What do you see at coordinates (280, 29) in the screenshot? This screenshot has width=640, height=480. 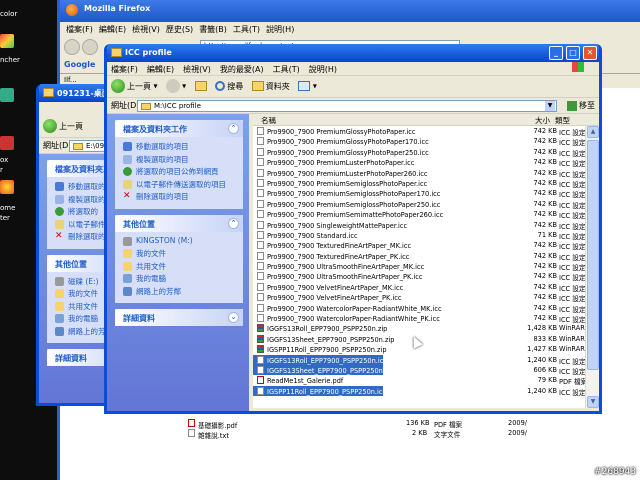 I see `ff-menu-help: 說明(H)` at bounding box center [280, 29].